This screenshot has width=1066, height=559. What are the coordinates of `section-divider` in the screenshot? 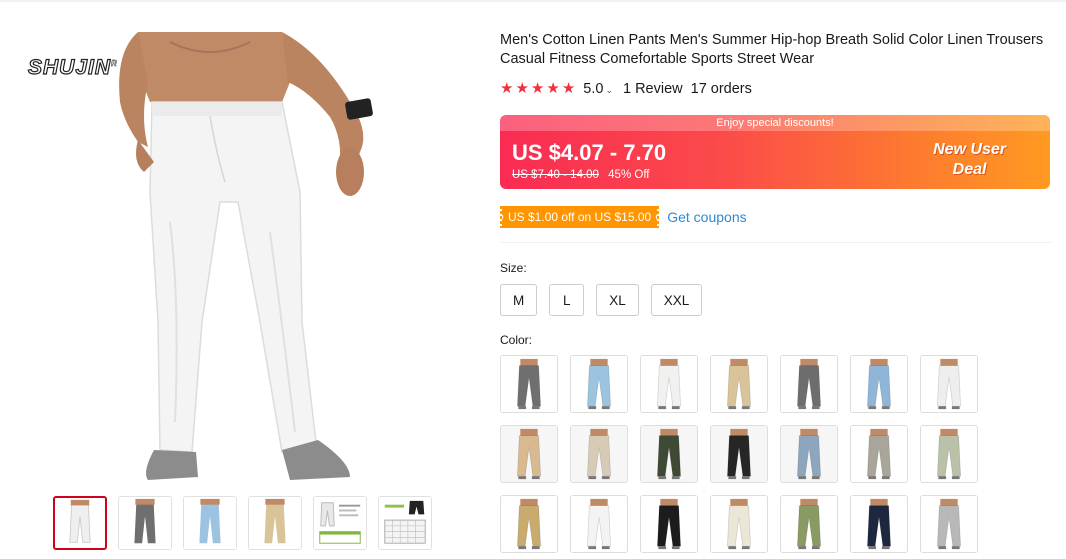 It's located at (776, 242).